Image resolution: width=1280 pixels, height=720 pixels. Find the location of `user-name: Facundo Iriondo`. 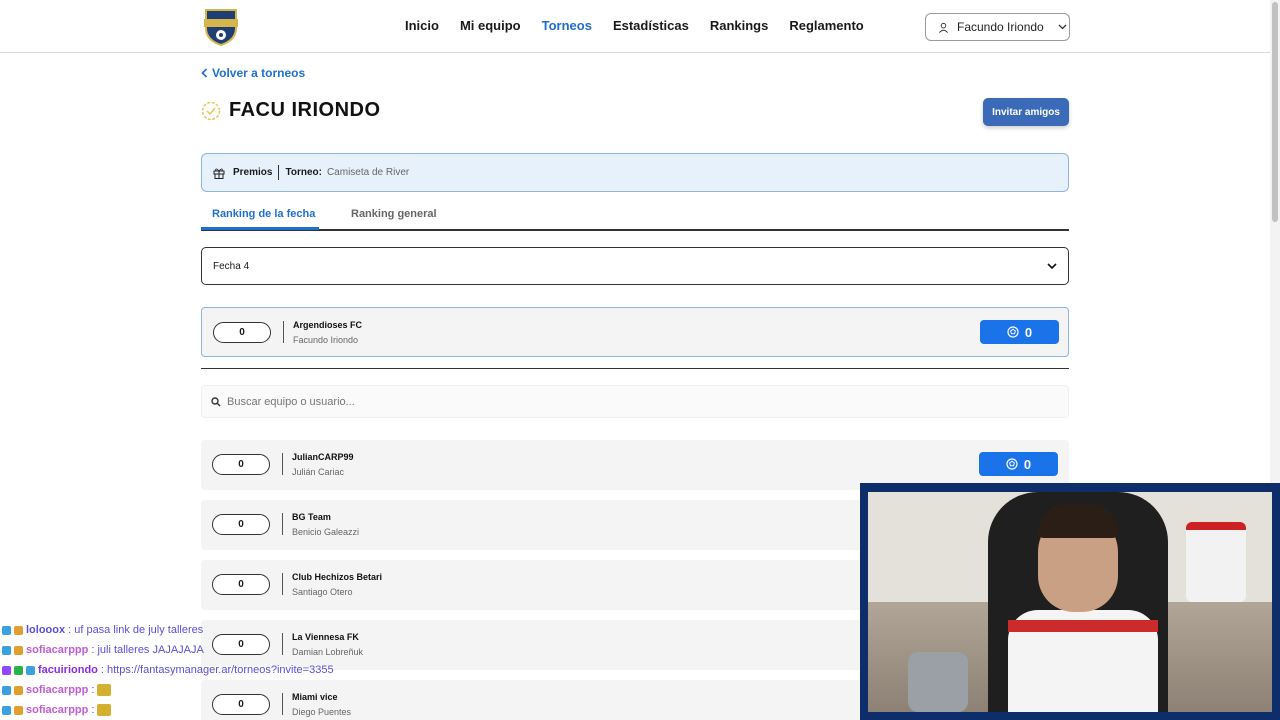

user-name: Facundo Iriondo is located at coordinates (1000, 27).